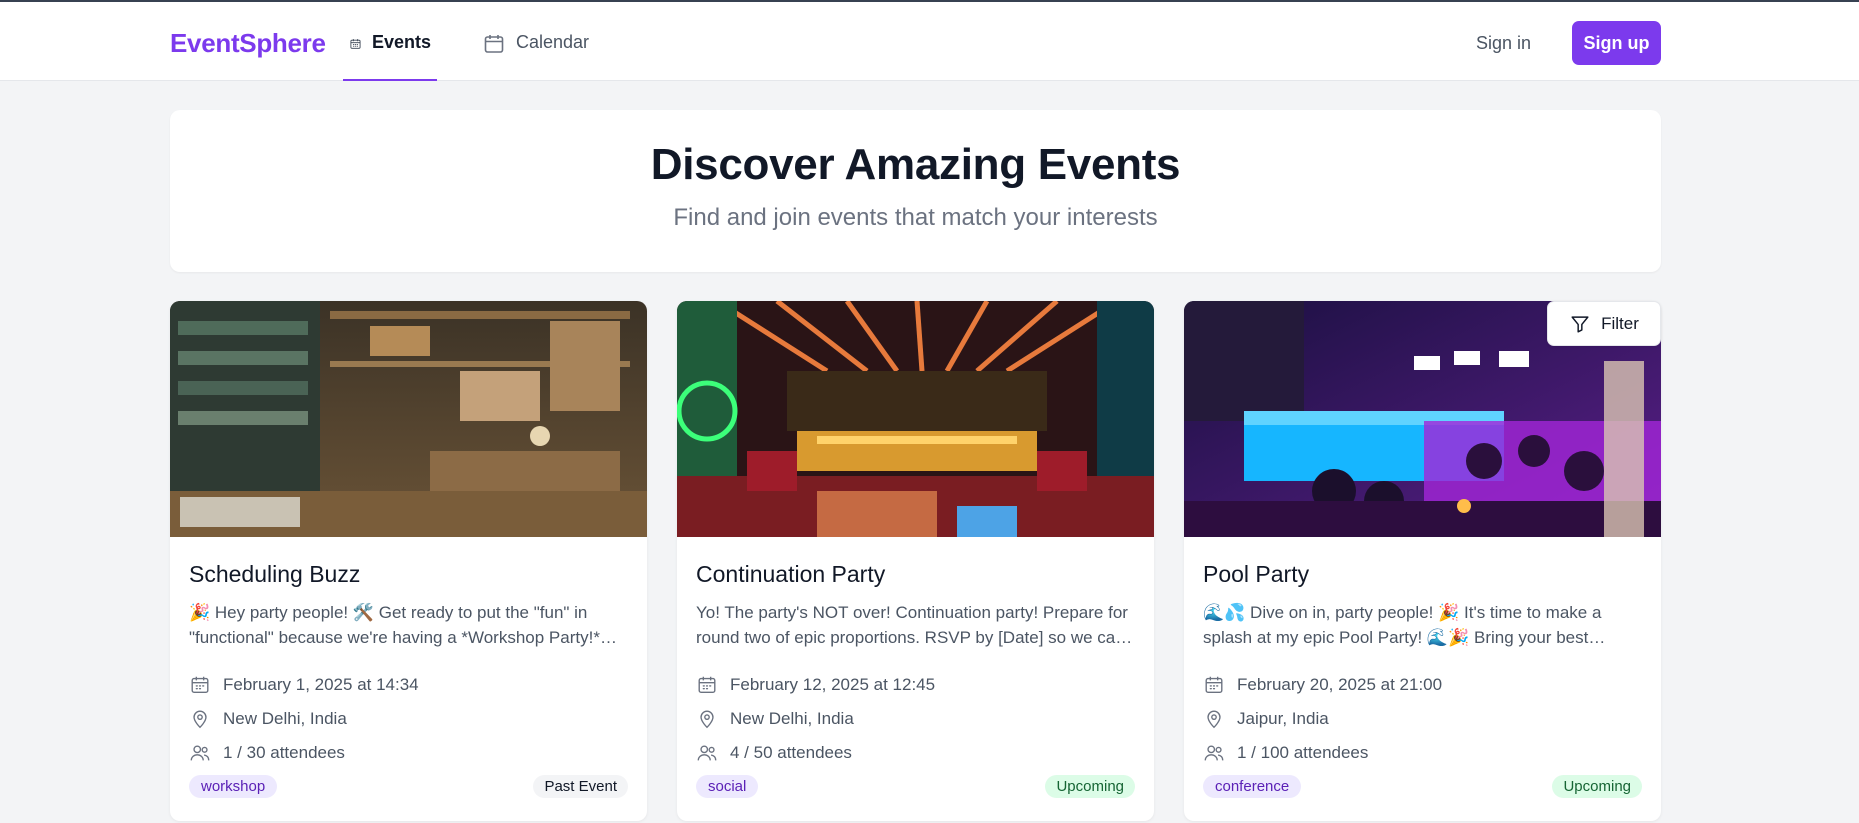  I want to click on status-badge: Past Event, so click(580, 786).